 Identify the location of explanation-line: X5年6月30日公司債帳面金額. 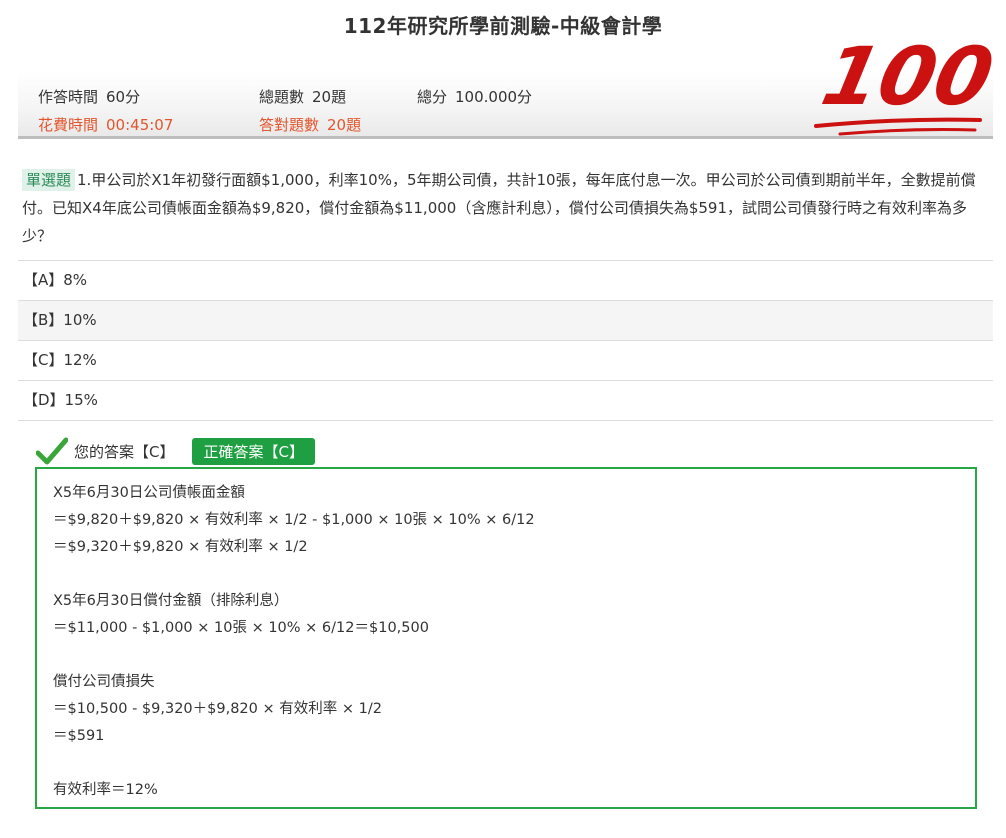
(149, 493).